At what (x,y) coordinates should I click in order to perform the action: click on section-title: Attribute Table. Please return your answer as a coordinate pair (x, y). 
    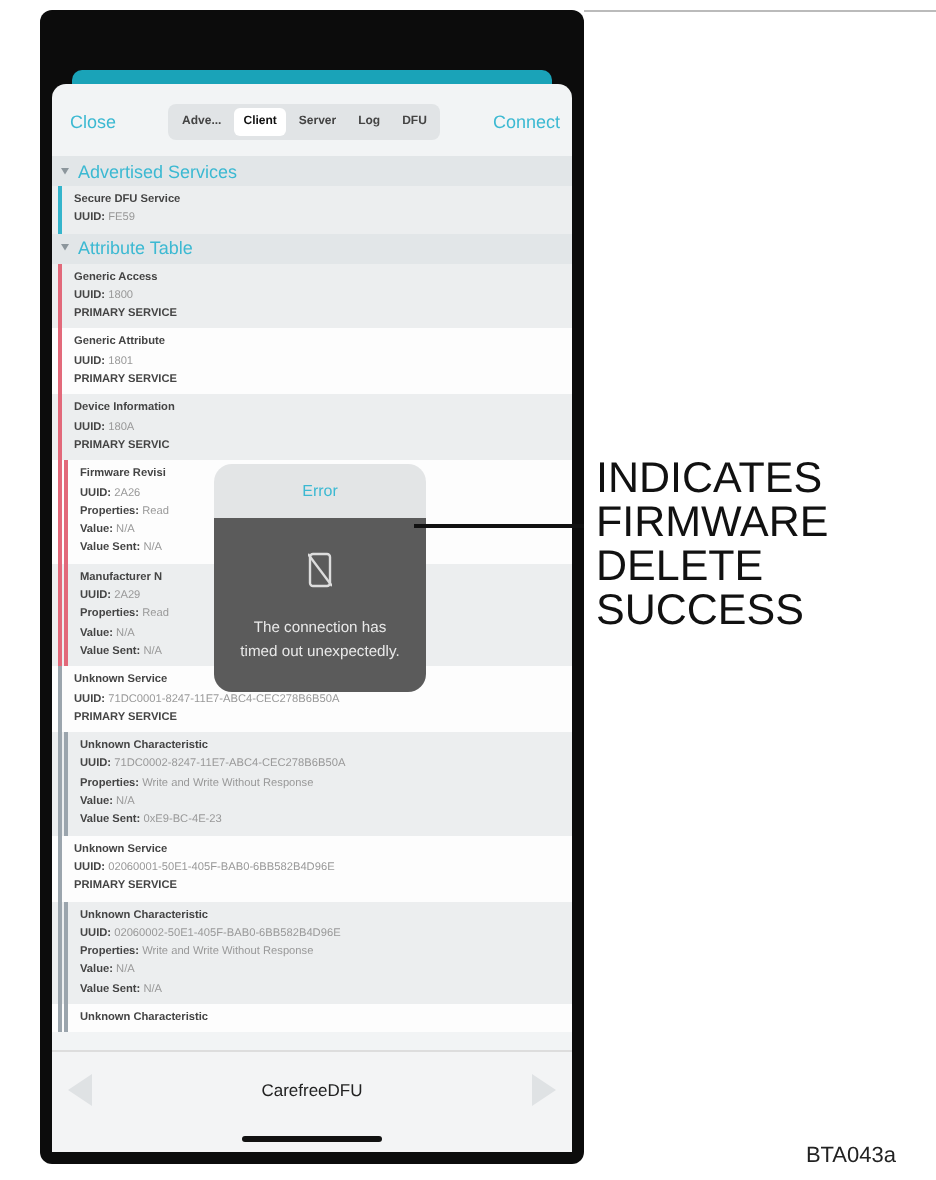
    Looking at the image, I should click on (135, 248).